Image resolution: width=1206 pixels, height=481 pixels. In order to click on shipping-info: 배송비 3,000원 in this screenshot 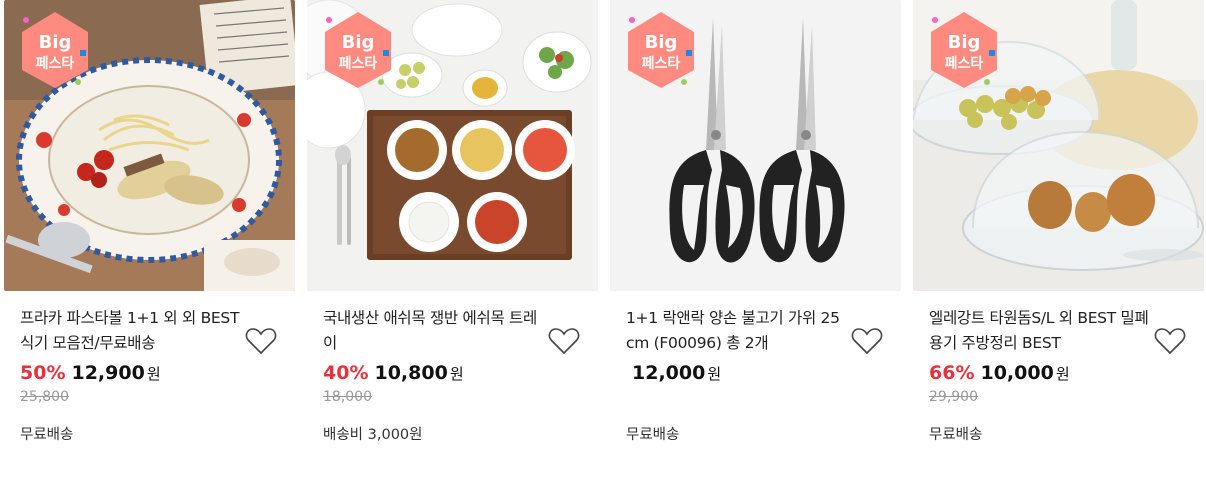, I will do `click(373, 435)`.